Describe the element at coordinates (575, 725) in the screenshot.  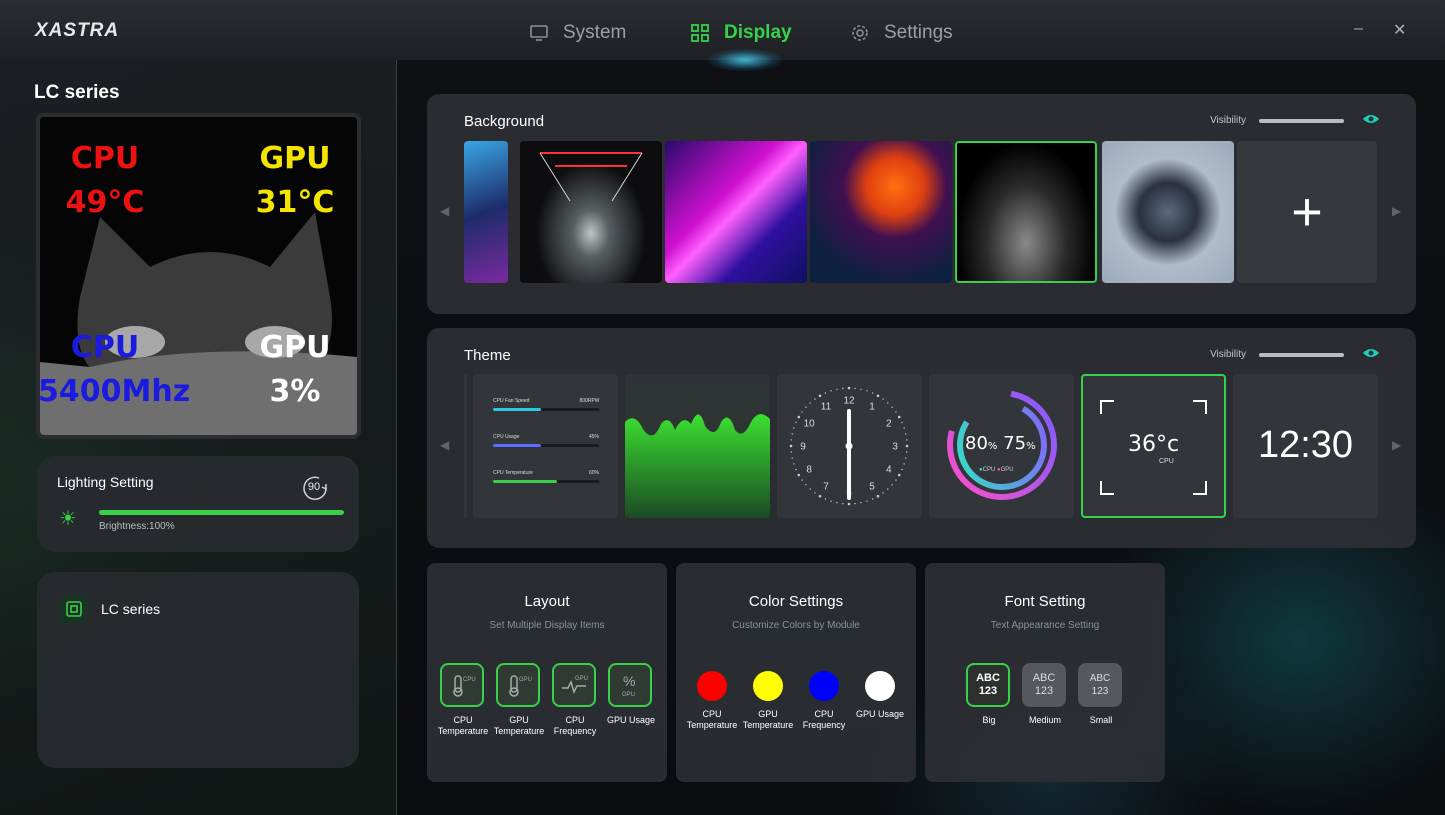
I see `layout-item-label: CPU Frequency` at that location.